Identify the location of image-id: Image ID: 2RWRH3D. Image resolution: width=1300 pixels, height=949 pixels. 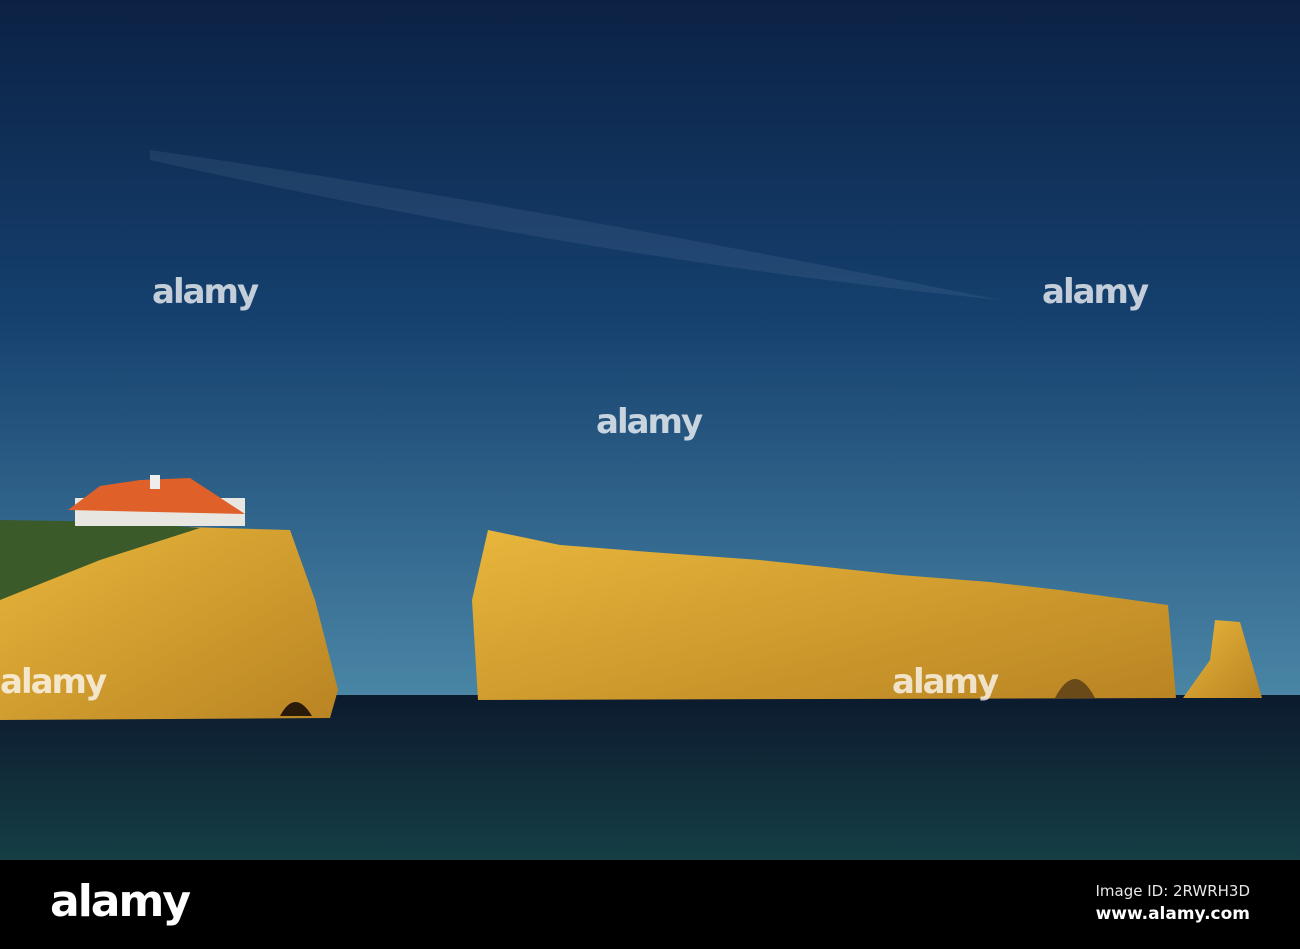
(1172, 891).